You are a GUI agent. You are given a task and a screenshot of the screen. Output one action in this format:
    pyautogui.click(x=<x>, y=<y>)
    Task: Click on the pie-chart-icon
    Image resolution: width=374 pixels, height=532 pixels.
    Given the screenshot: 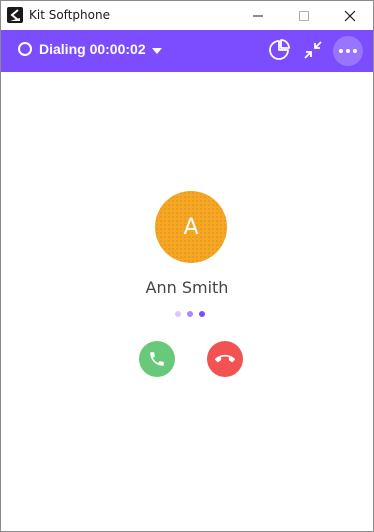 What is the action you would take?
    pyautogui.click(x=279, y=49)
    